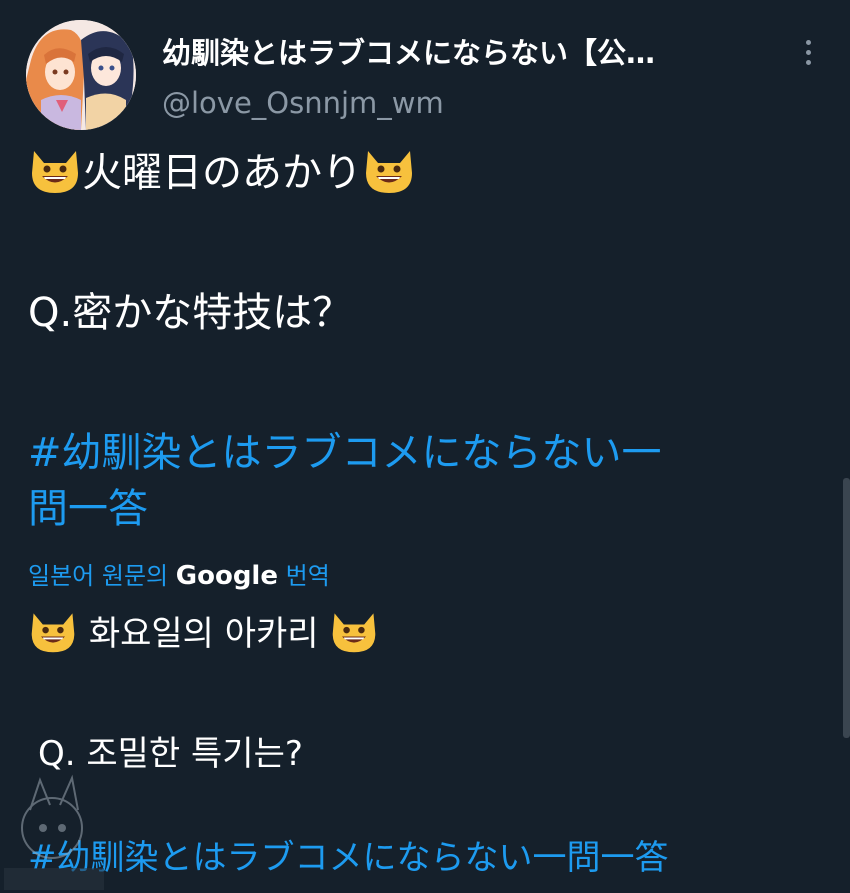  I want to click on translated-text-line1: 화요일의 아카리, so click(203, 634).